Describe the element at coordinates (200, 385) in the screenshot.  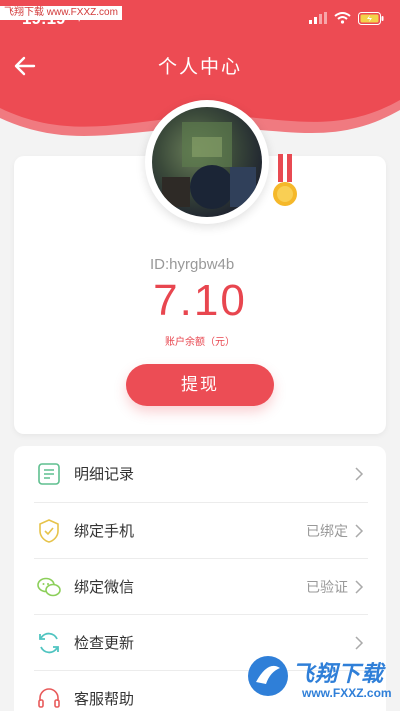
I see `withdraw-button: 提现` at that location.